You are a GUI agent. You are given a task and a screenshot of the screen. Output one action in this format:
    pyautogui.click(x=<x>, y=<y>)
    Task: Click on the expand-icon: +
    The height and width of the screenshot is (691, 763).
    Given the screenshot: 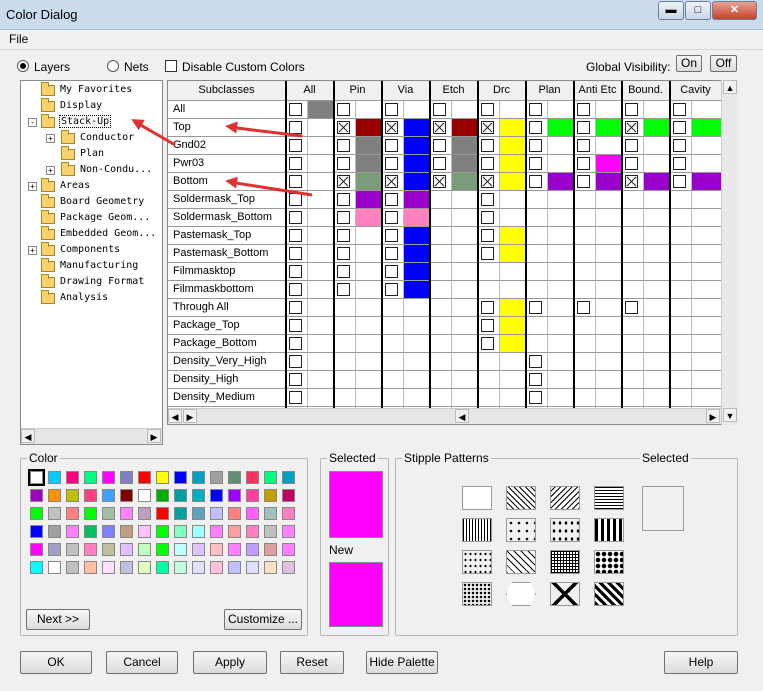 What is the action you would take?
    pyautogui.click(x=50, y=138)
    